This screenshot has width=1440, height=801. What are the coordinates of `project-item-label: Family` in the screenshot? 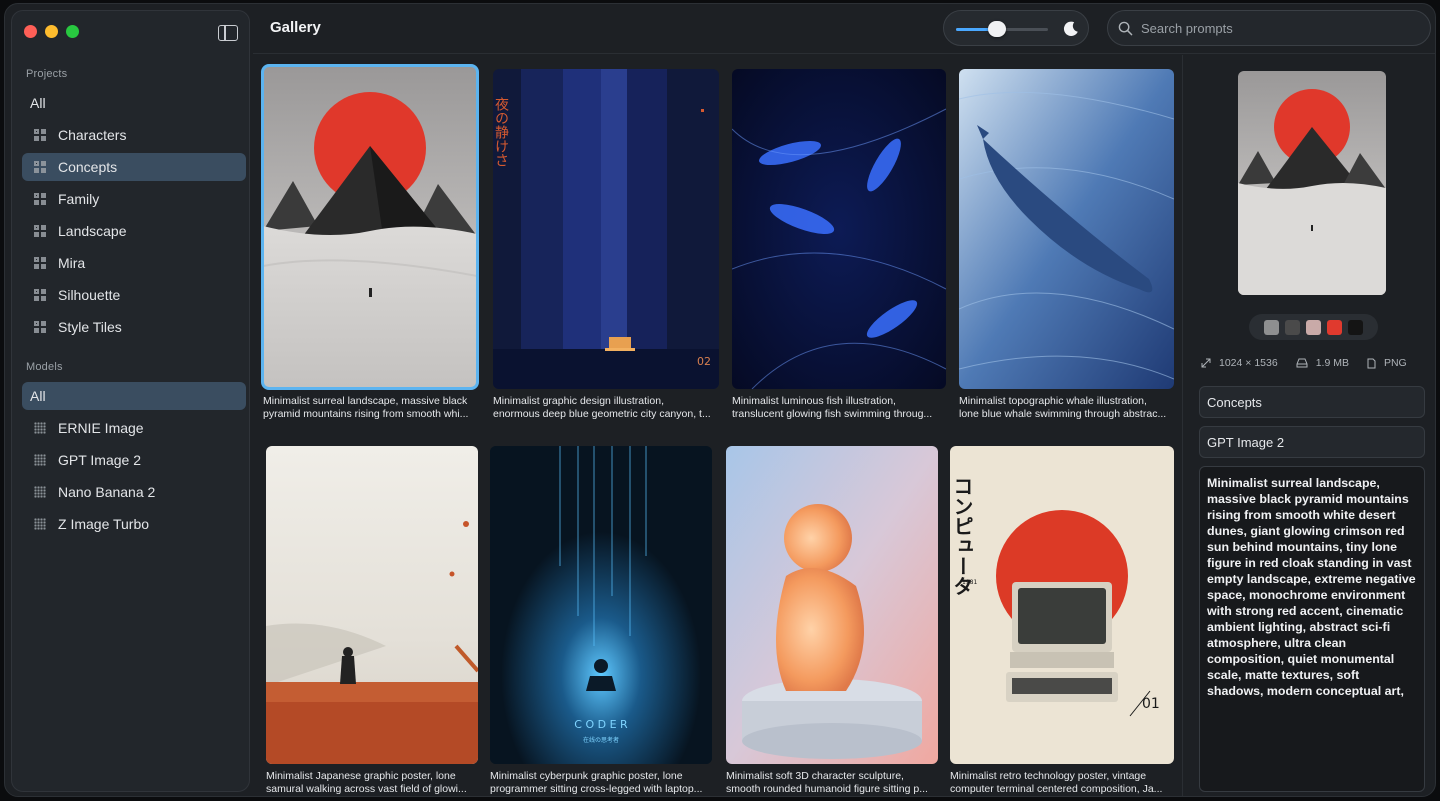 It's located at (79, 199).